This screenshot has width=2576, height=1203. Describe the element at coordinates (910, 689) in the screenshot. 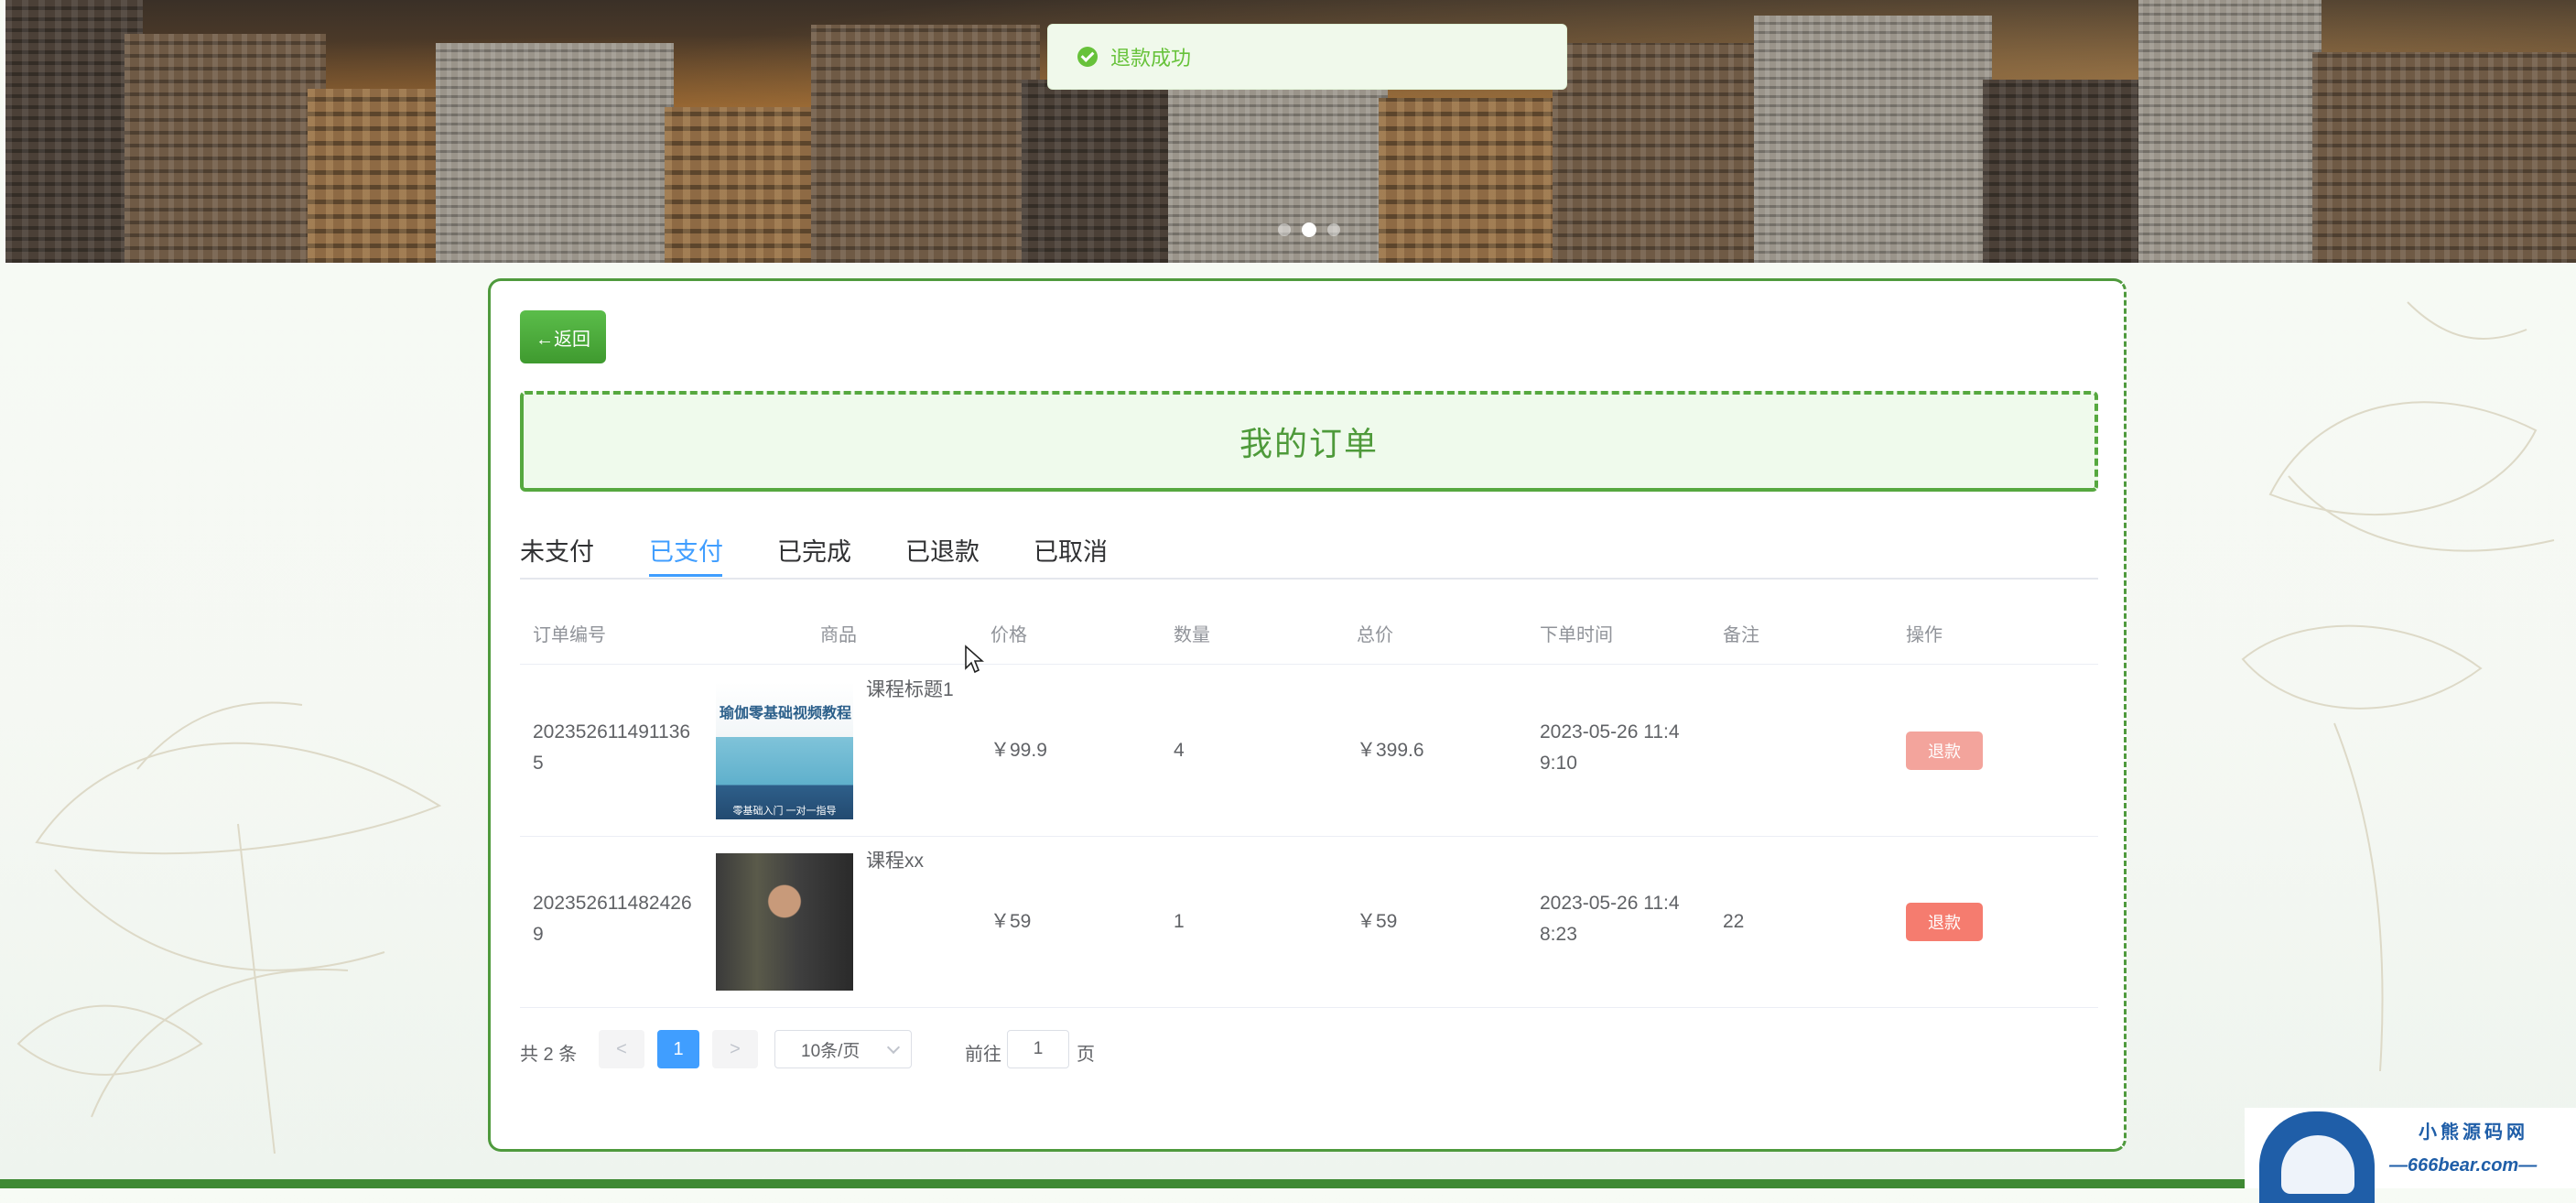

I see `product-name: 课程标题1` at that location.